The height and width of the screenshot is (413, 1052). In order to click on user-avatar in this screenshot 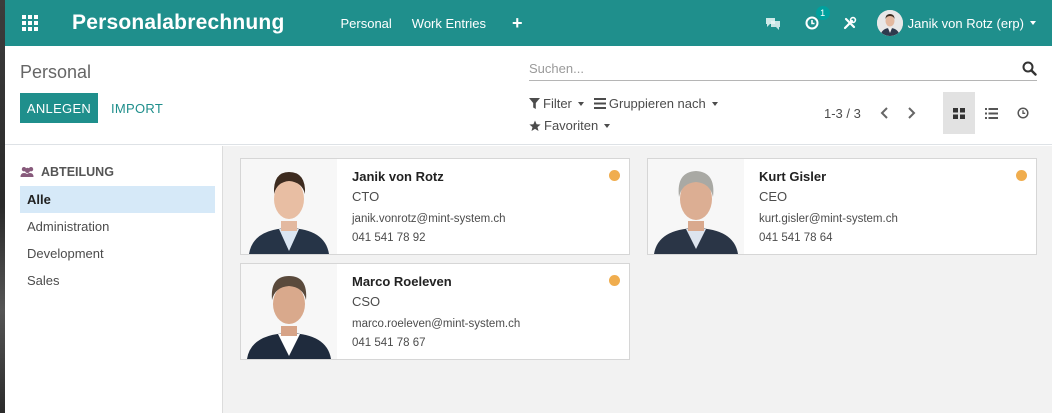, I will do `click(889, 23)`.